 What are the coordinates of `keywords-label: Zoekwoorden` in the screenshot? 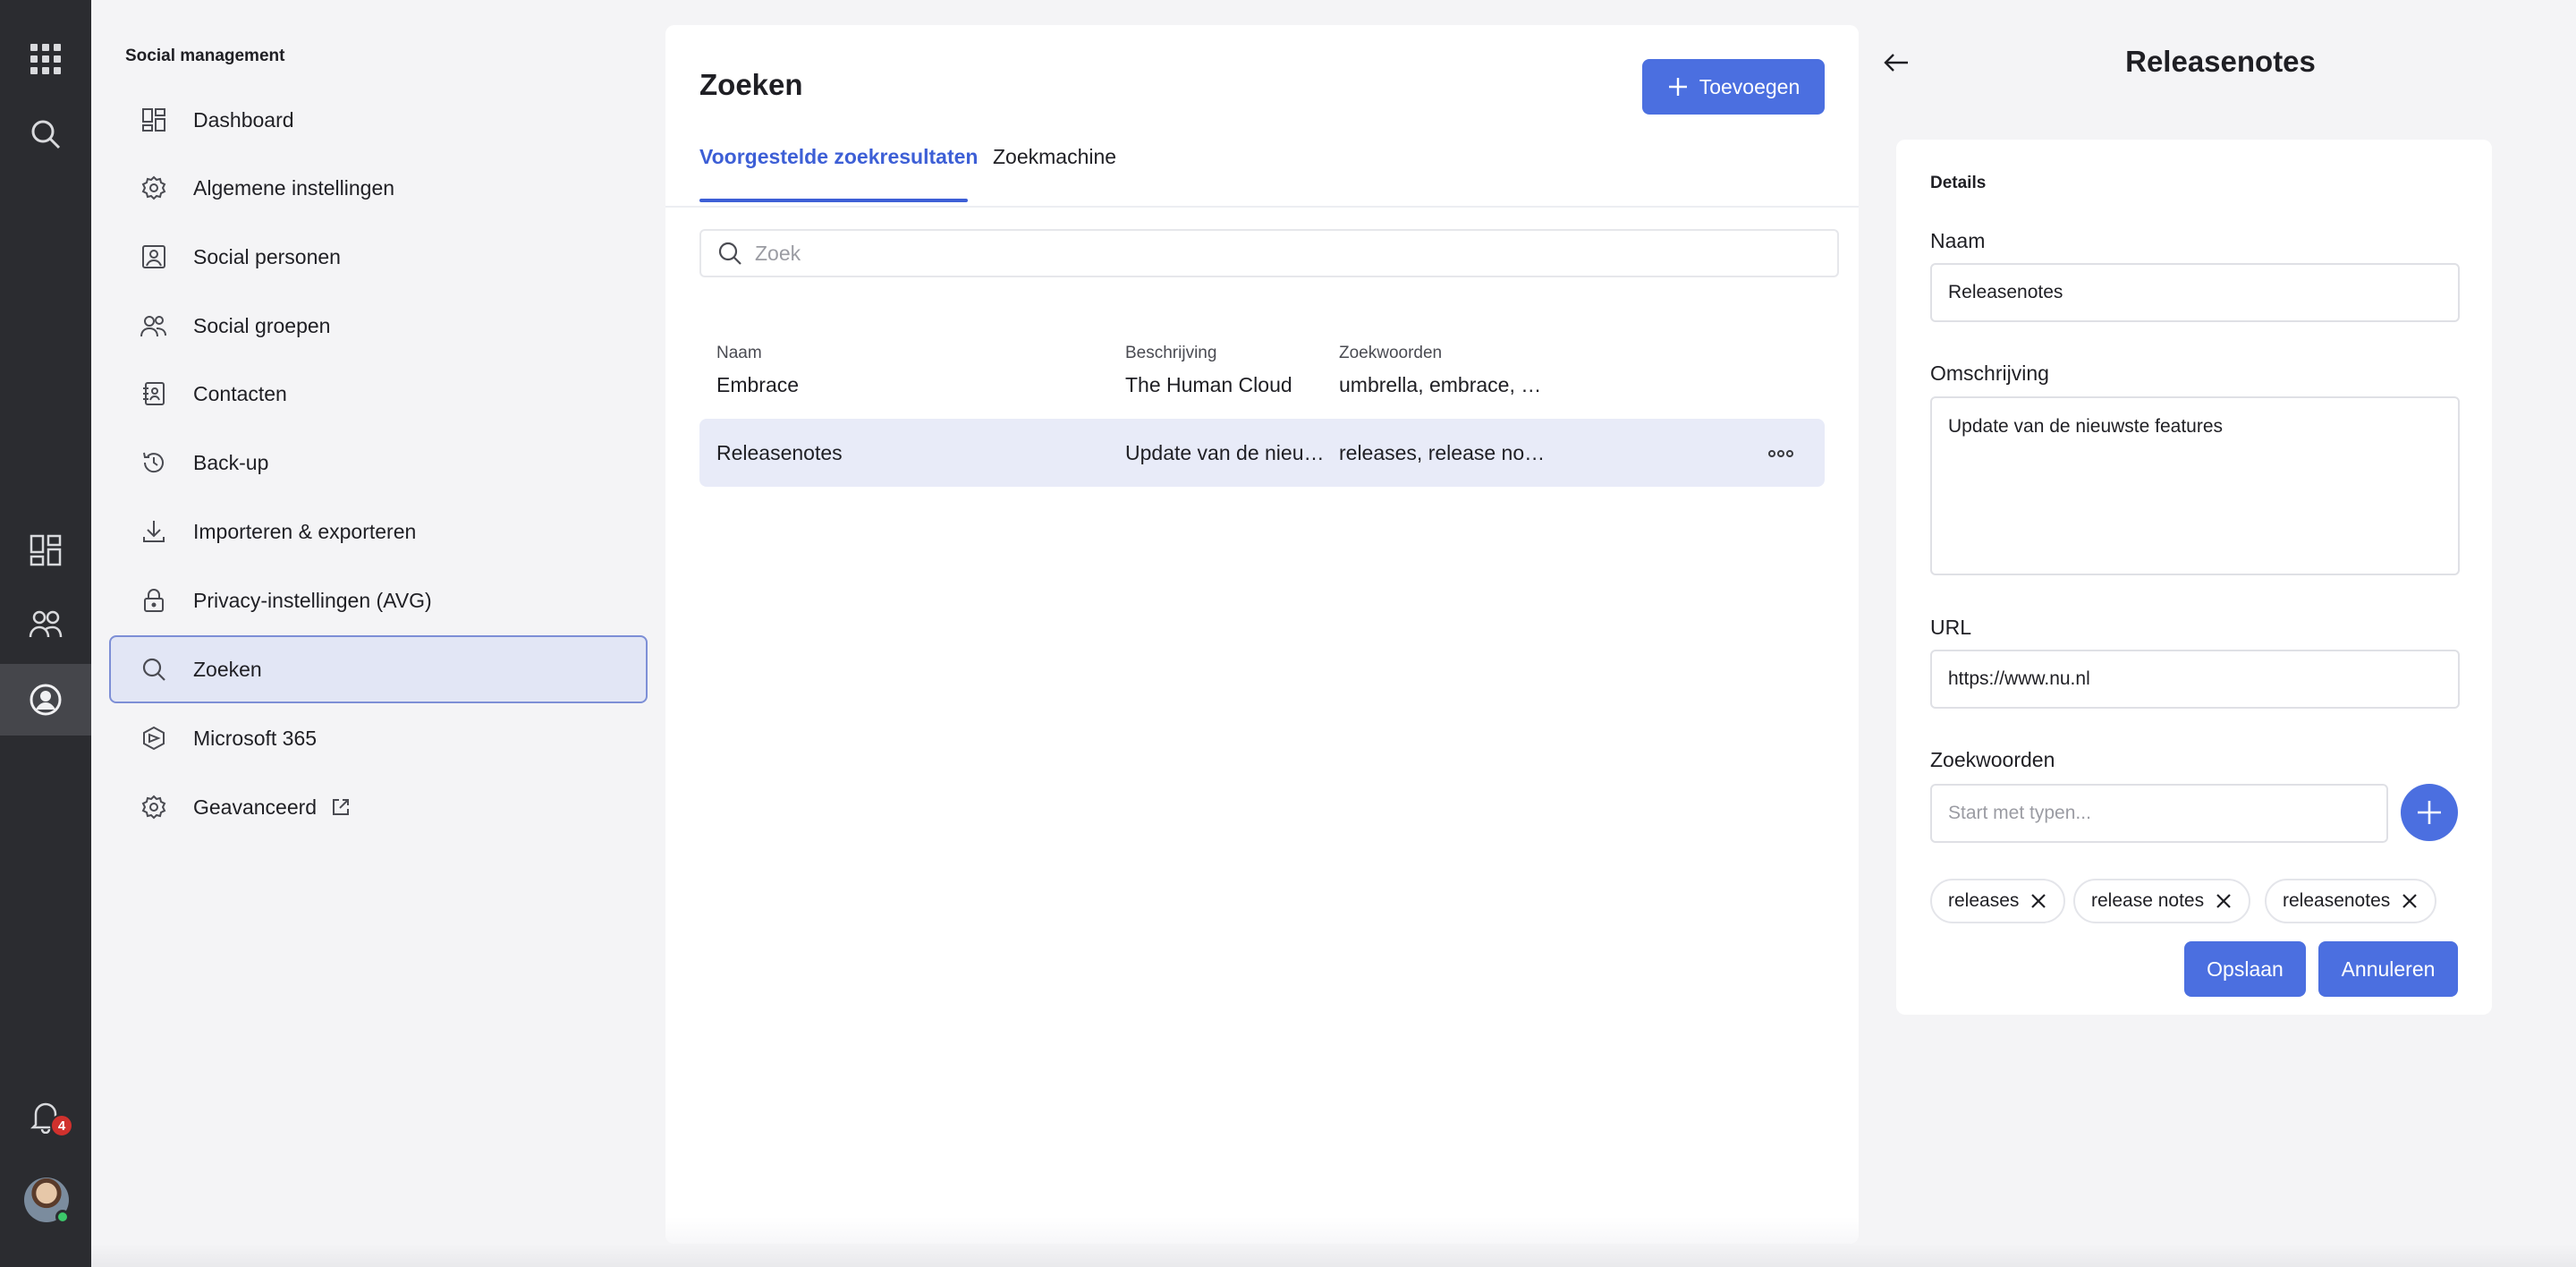 It's located at (1992, 760).